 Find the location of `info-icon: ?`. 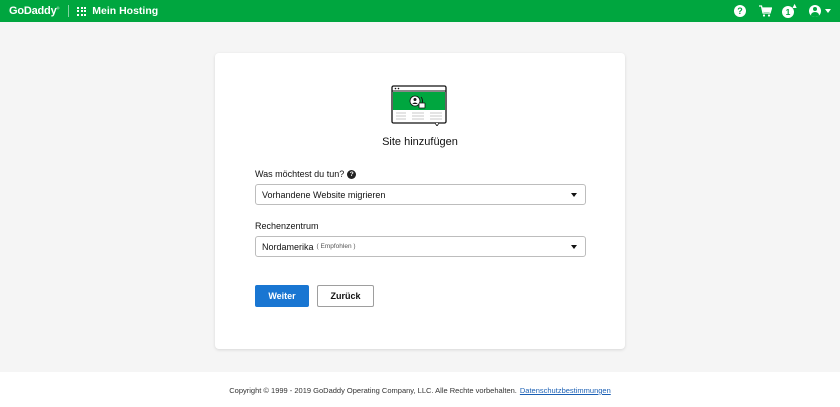

info-icon: ? is located at coordinates (352, 174).